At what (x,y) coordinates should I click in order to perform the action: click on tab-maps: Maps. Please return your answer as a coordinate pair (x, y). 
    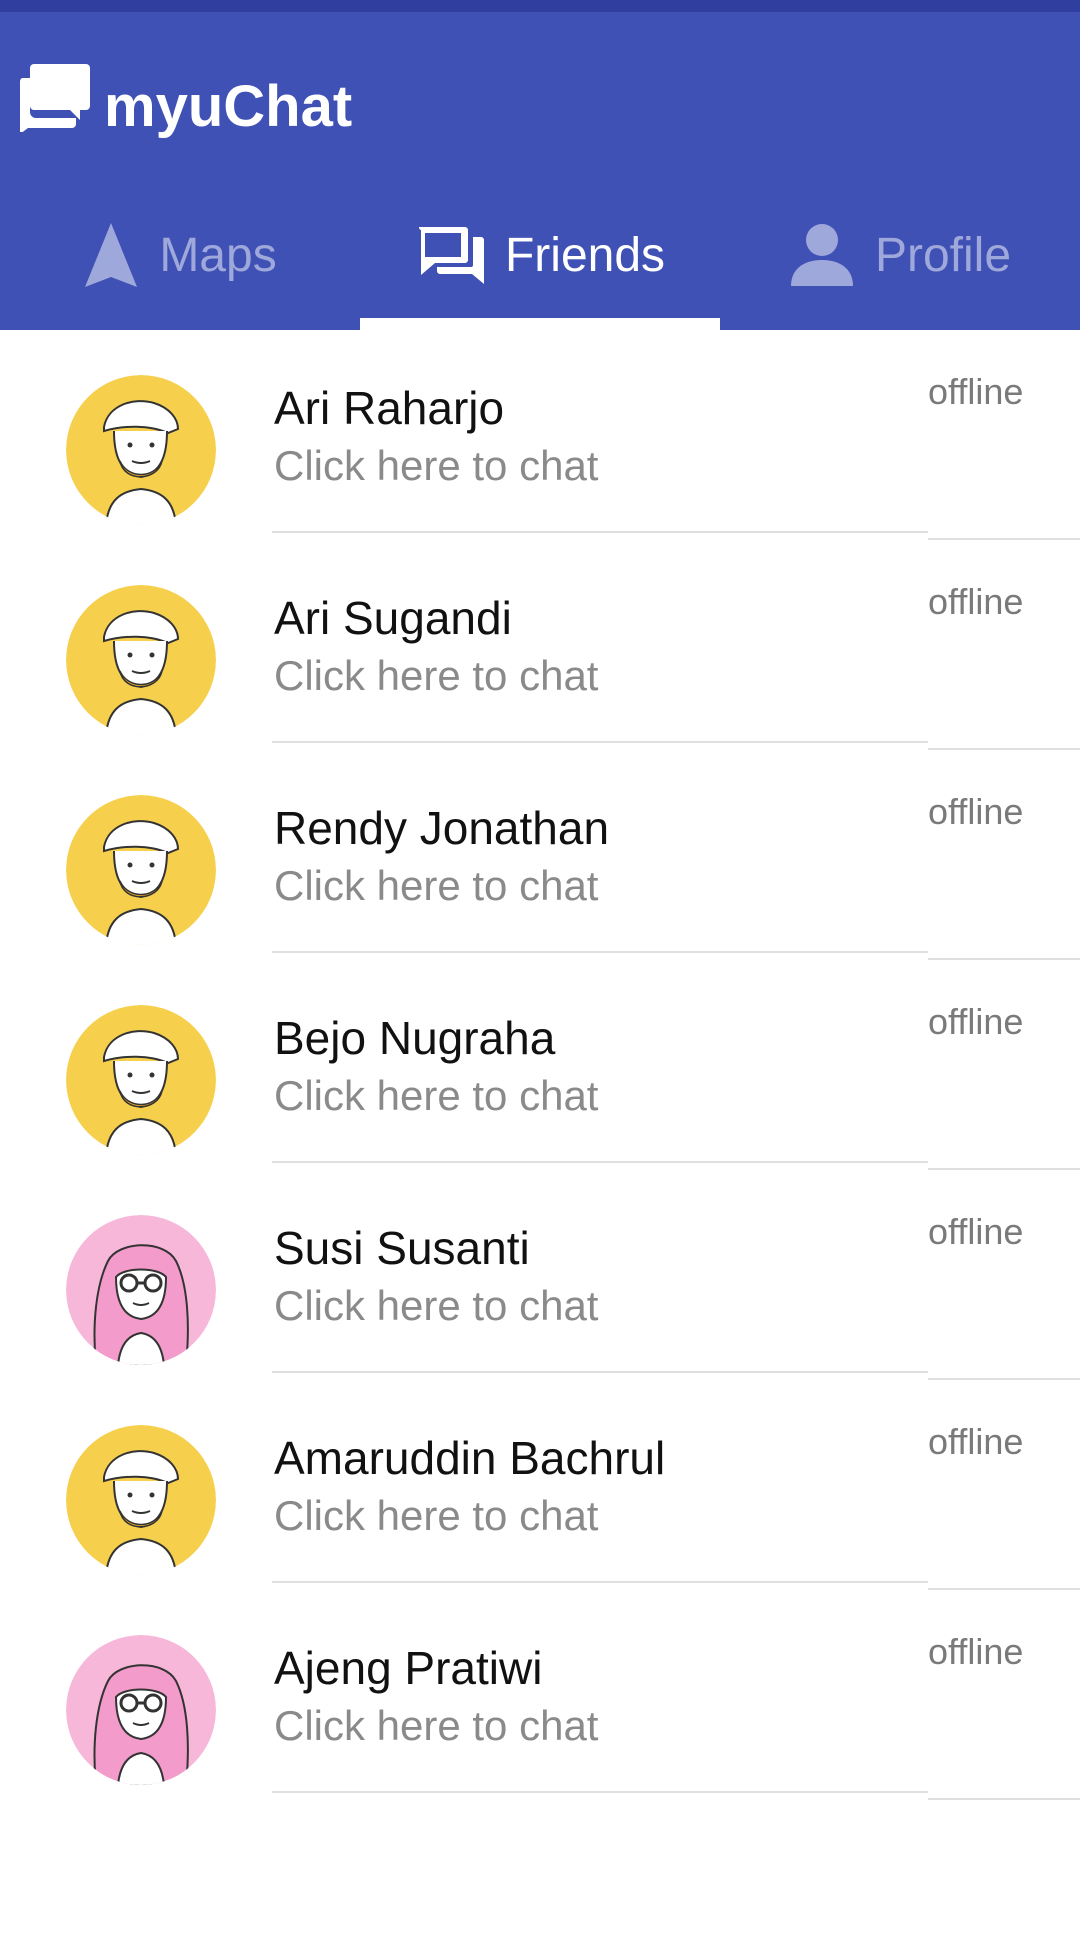
    Looking at the image, I should click on (180, 255).